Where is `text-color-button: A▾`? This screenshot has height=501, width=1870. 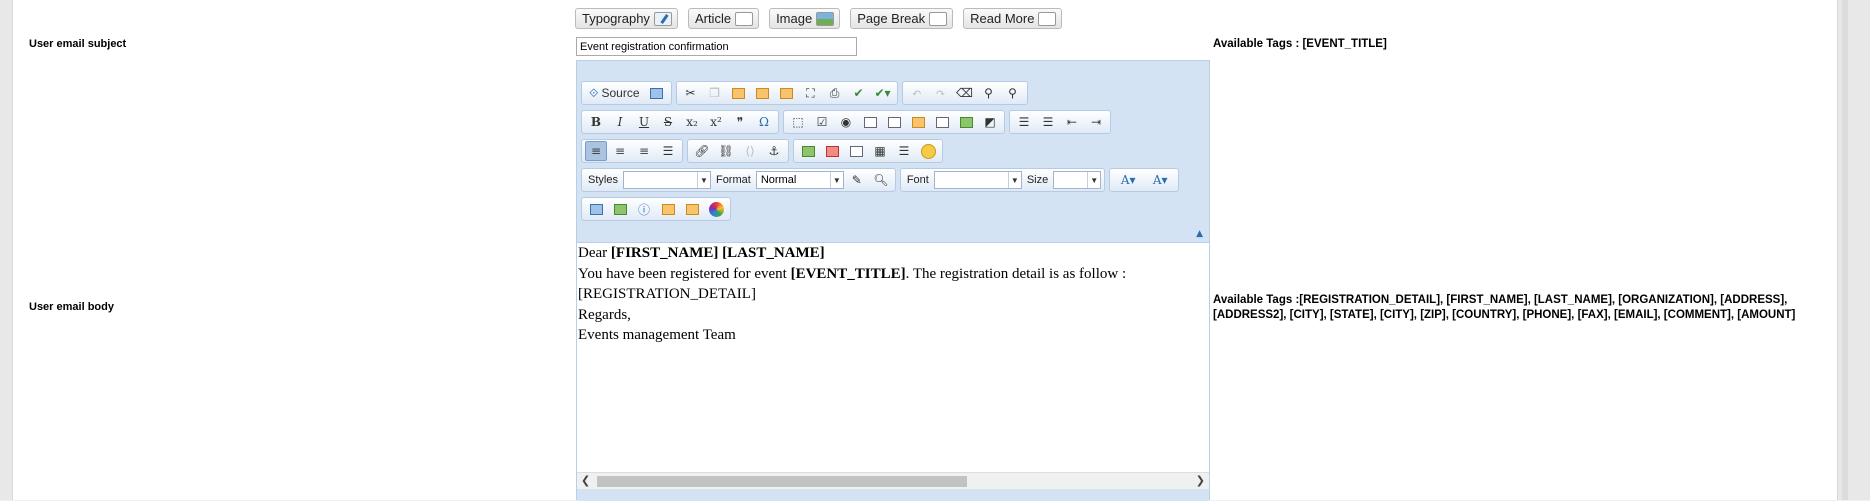 text-color-button: A▾ is located at coordinates (1128, 180).